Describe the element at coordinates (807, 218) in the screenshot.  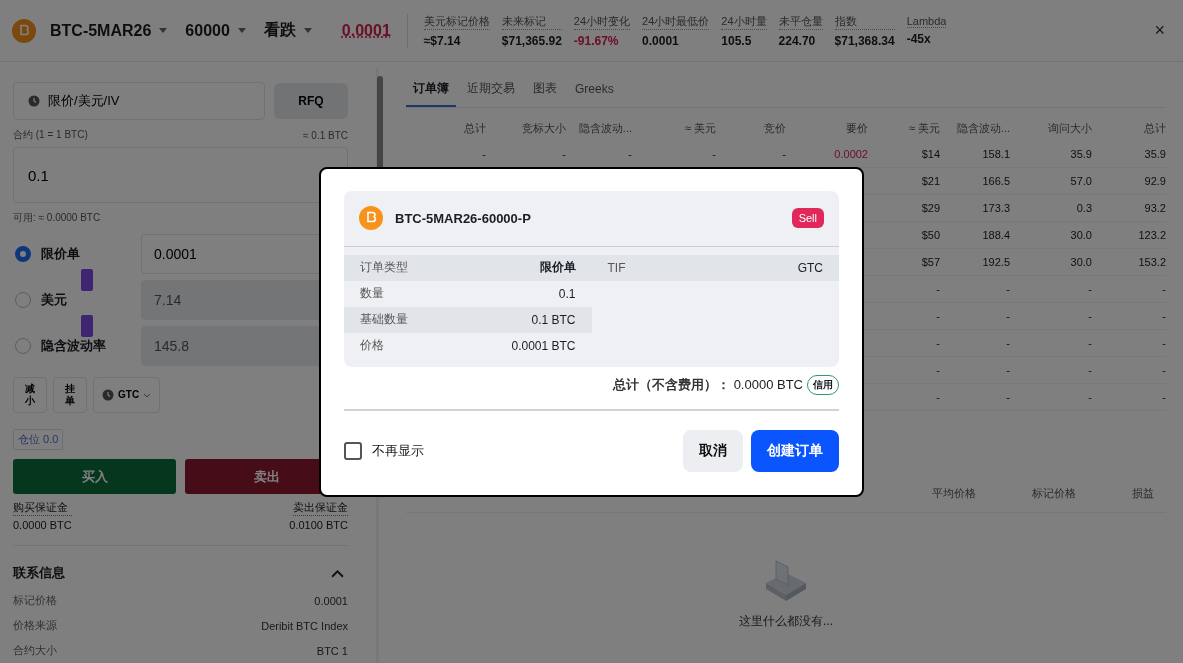
I see `side-badge: Sell` at that location.